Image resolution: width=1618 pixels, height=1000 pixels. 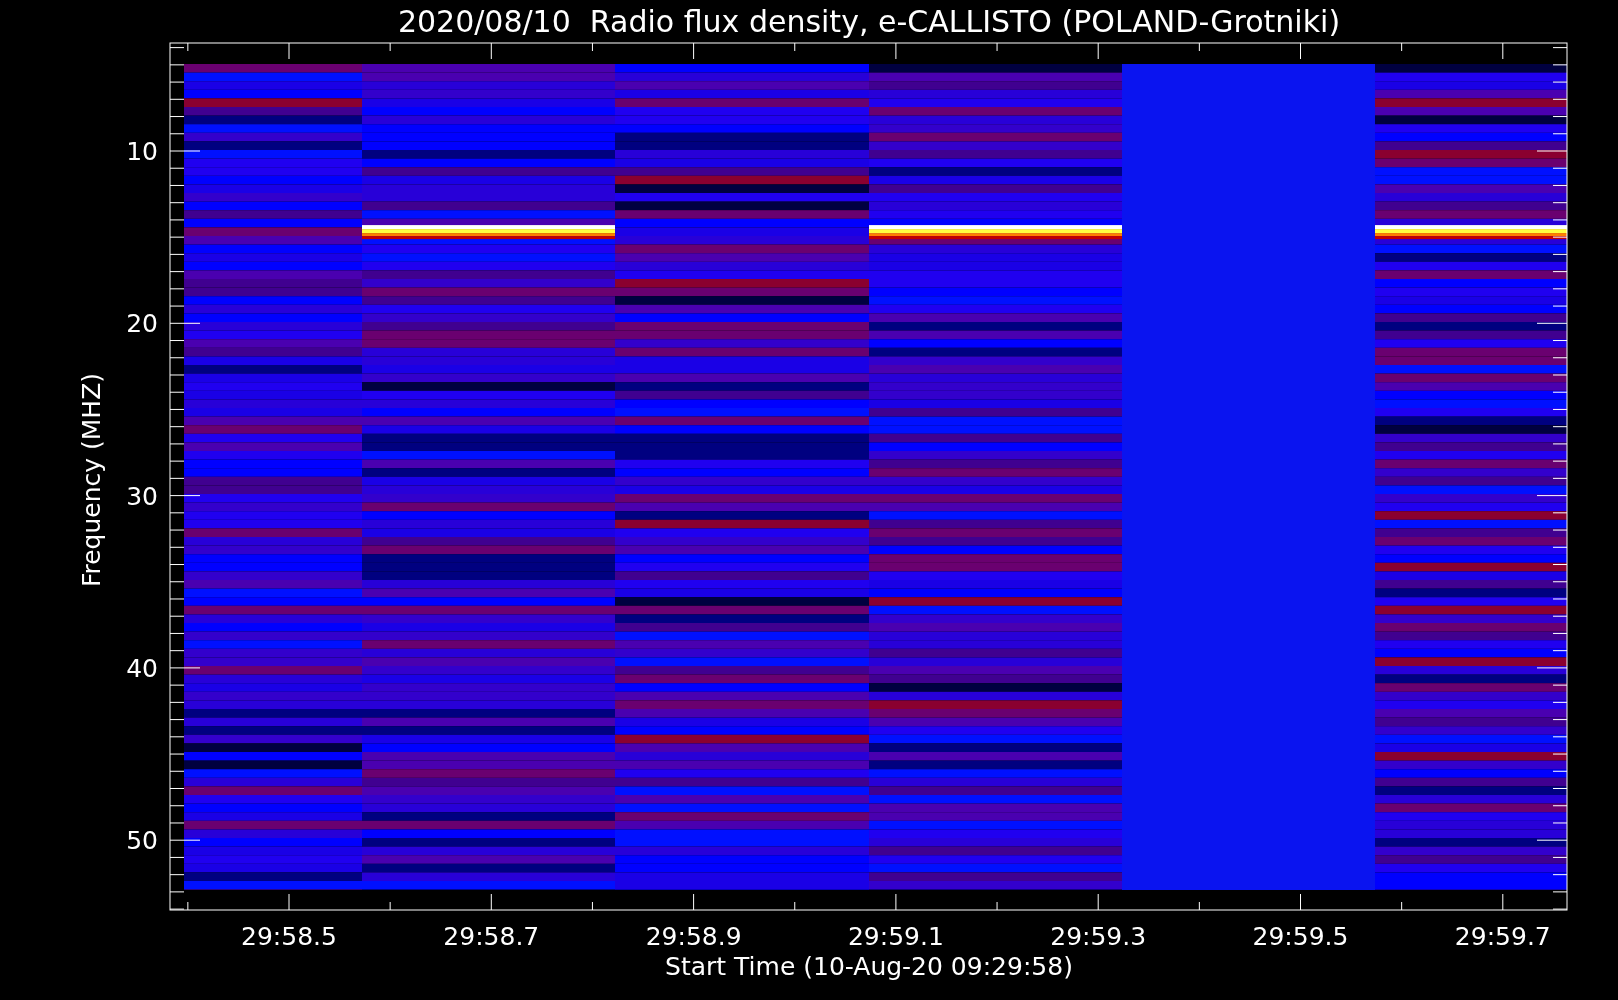 I want to click on x-tick-label: 29:58.9, so click(x=693, y=936).